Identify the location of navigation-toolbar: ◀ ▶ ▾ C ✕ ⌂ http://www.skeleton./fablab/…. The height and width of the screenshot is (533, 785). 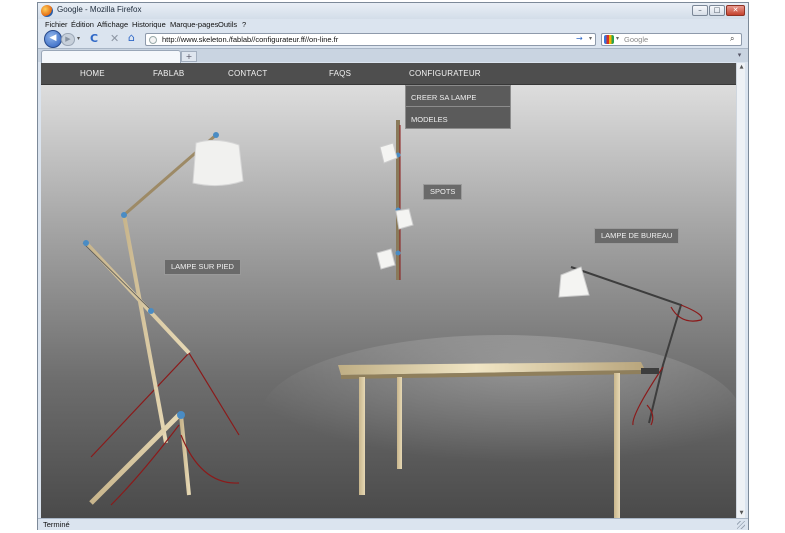
(393, 39).